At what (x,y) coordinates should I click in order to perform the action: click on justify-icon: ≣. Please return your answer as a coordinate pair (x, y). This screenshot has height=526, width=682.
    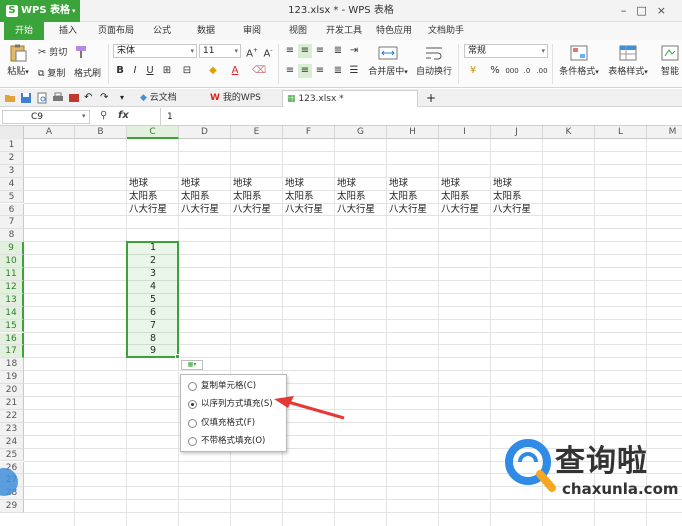
    Looking at the image, I should click on (338, 71).